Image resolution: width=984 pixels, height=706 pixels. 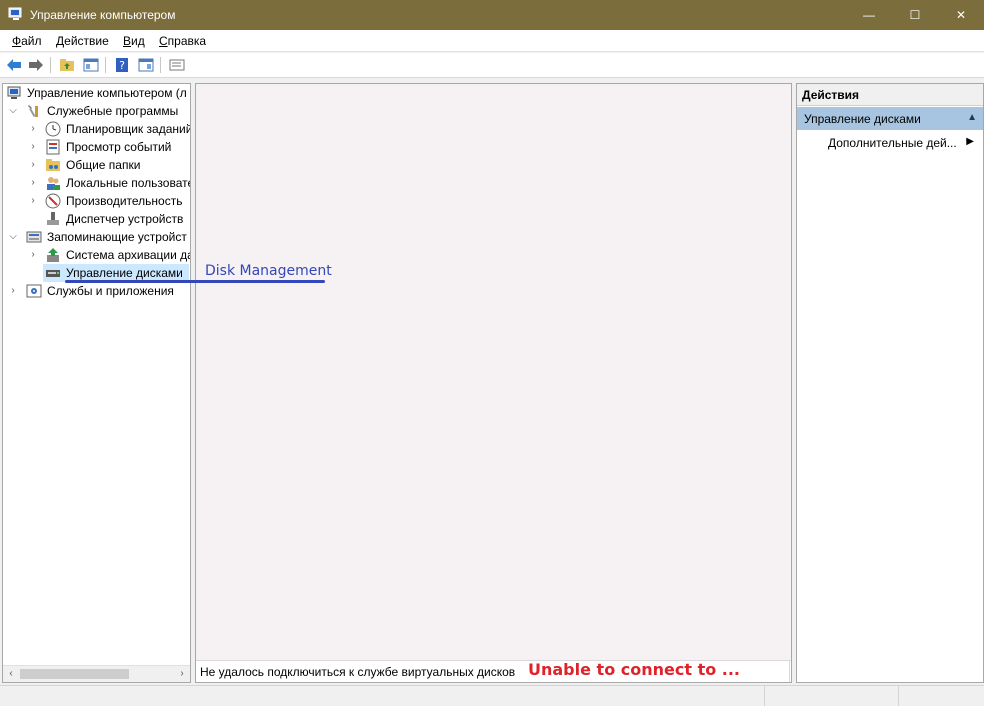 I want to click on tree-label: Планировщик заданий, so click(x=128, y=129).